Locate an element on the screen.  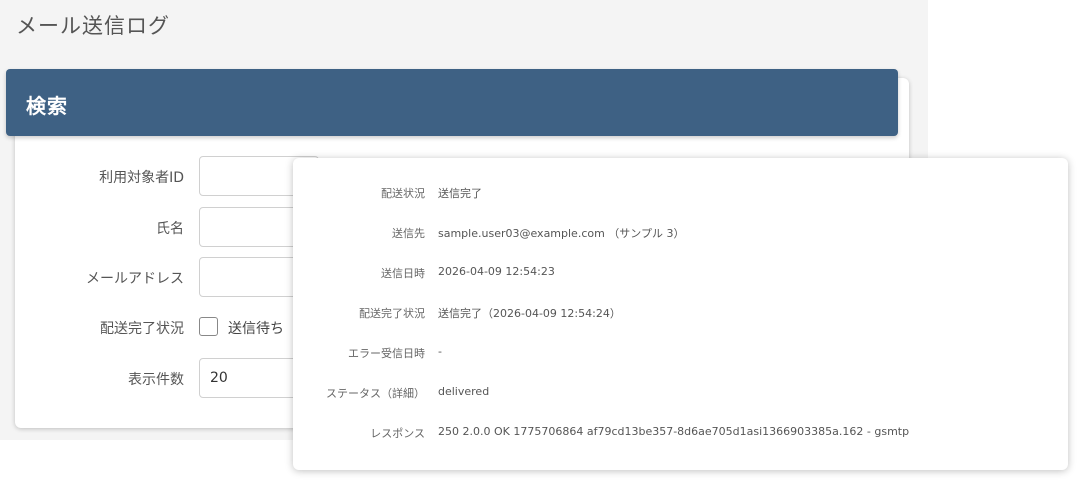
detail-value-sent-at: 2026-04-09 12:54:23 is located at coordinates (496, 271).